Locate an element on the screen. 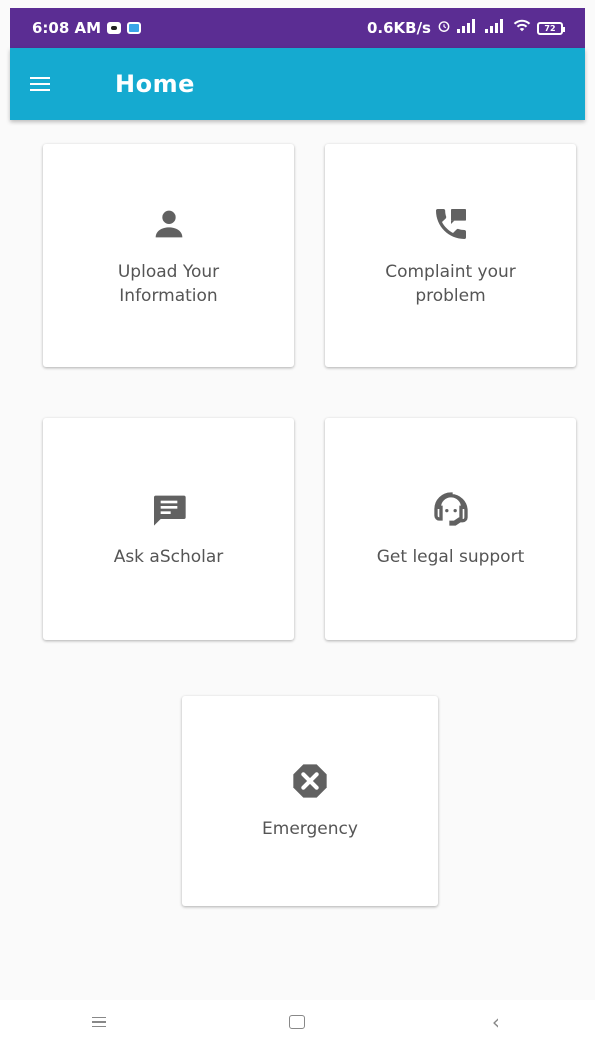 The height and width of the screenshot is (1044, 595). headset-icon is located at coordinates (451, 509).